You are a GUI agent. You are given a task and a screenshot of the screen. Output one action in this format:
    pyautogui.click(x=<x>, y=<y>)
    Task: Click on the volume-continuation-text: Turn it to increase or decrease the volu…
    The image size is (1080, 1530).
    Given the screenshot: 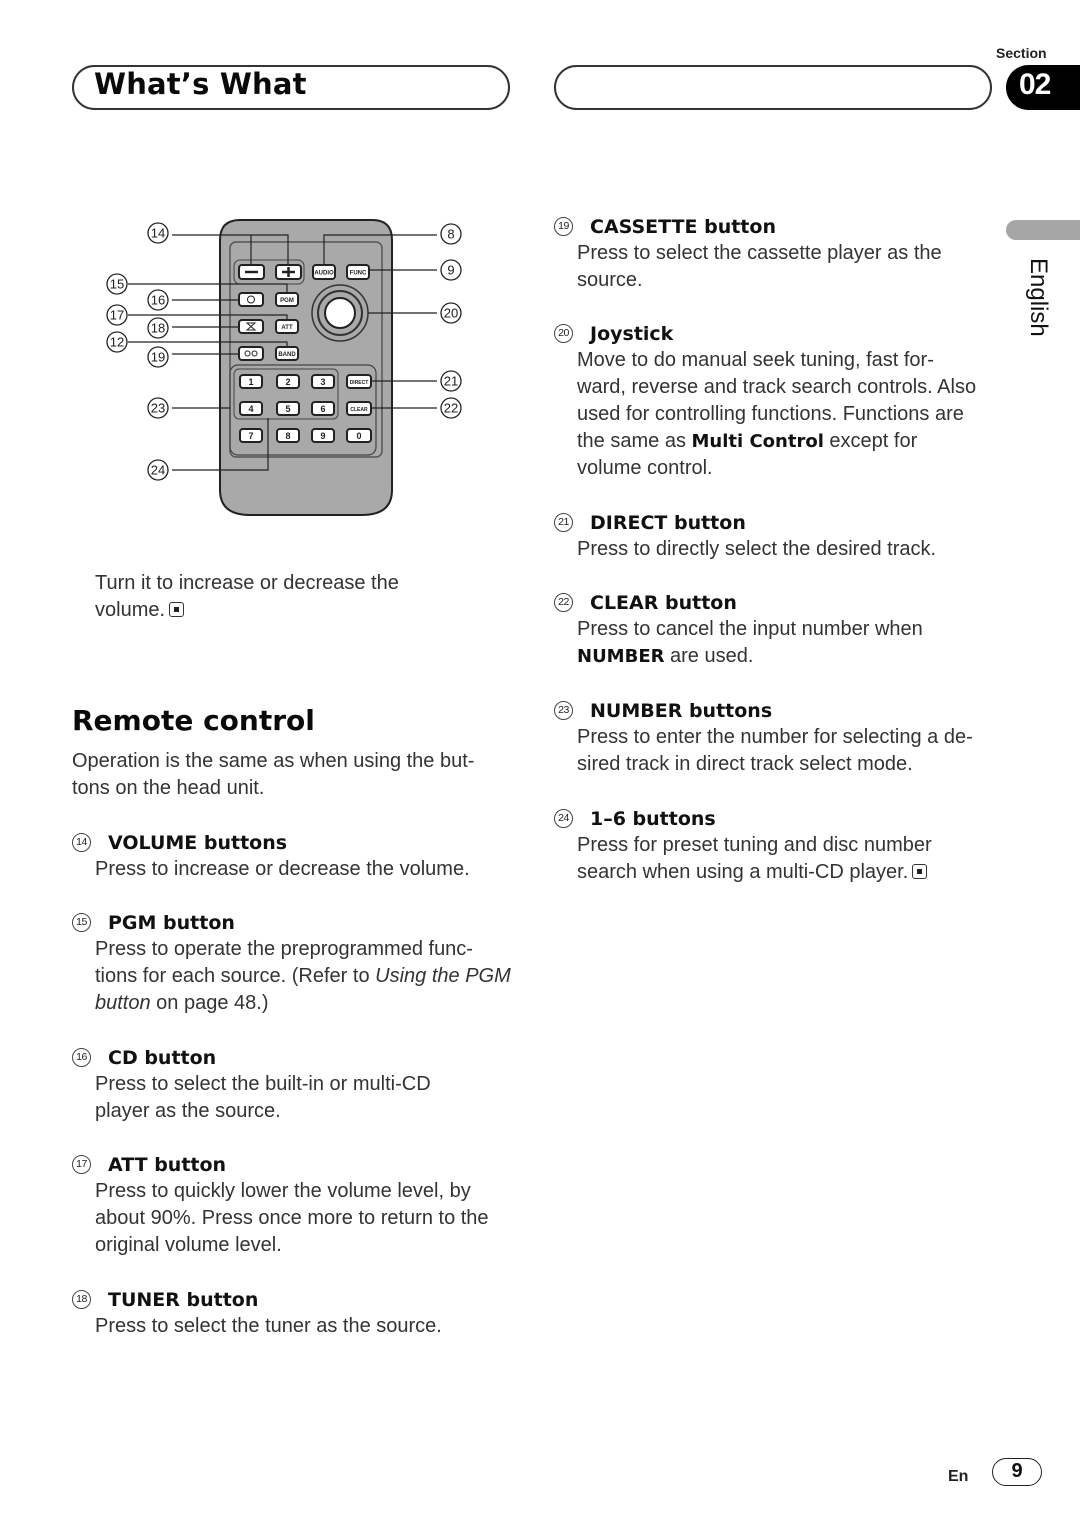 What is the action you would take?
    pyautogui.click(x=247, y=596)
    